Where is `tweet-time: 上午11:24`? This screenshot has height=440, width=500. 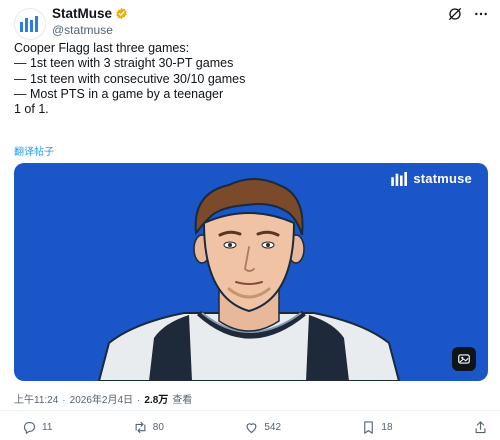
tweet-time: 上午11:24 is located at coordinates (36, 398).